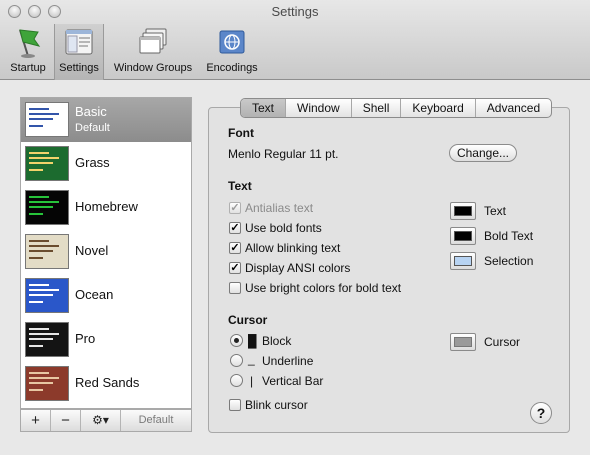 This screenshot has width=590, height=455. What do you see at coordinates (295, 11) in the screenshot?
I see `window-title: Settings` at bounding box center [295, 11].